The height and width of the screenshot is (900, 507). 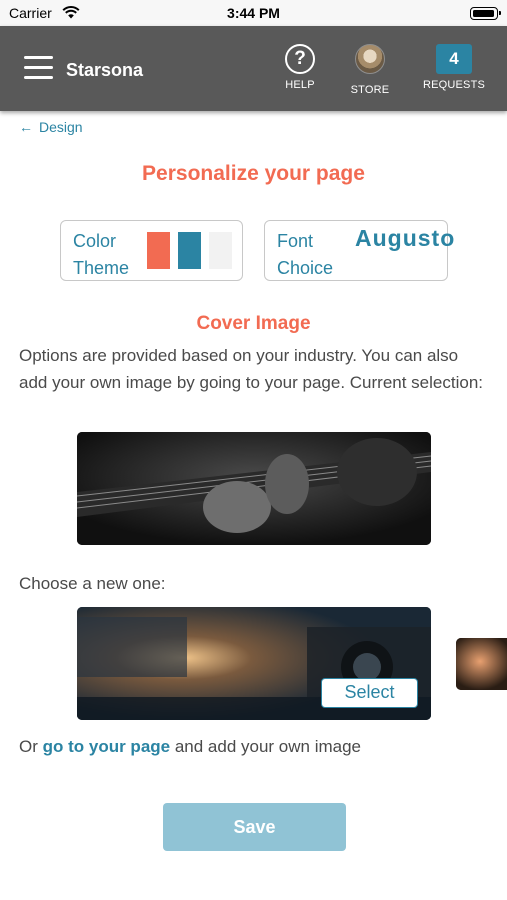 I want to click on select-cover-button: Select, so click(x=369, y=693).